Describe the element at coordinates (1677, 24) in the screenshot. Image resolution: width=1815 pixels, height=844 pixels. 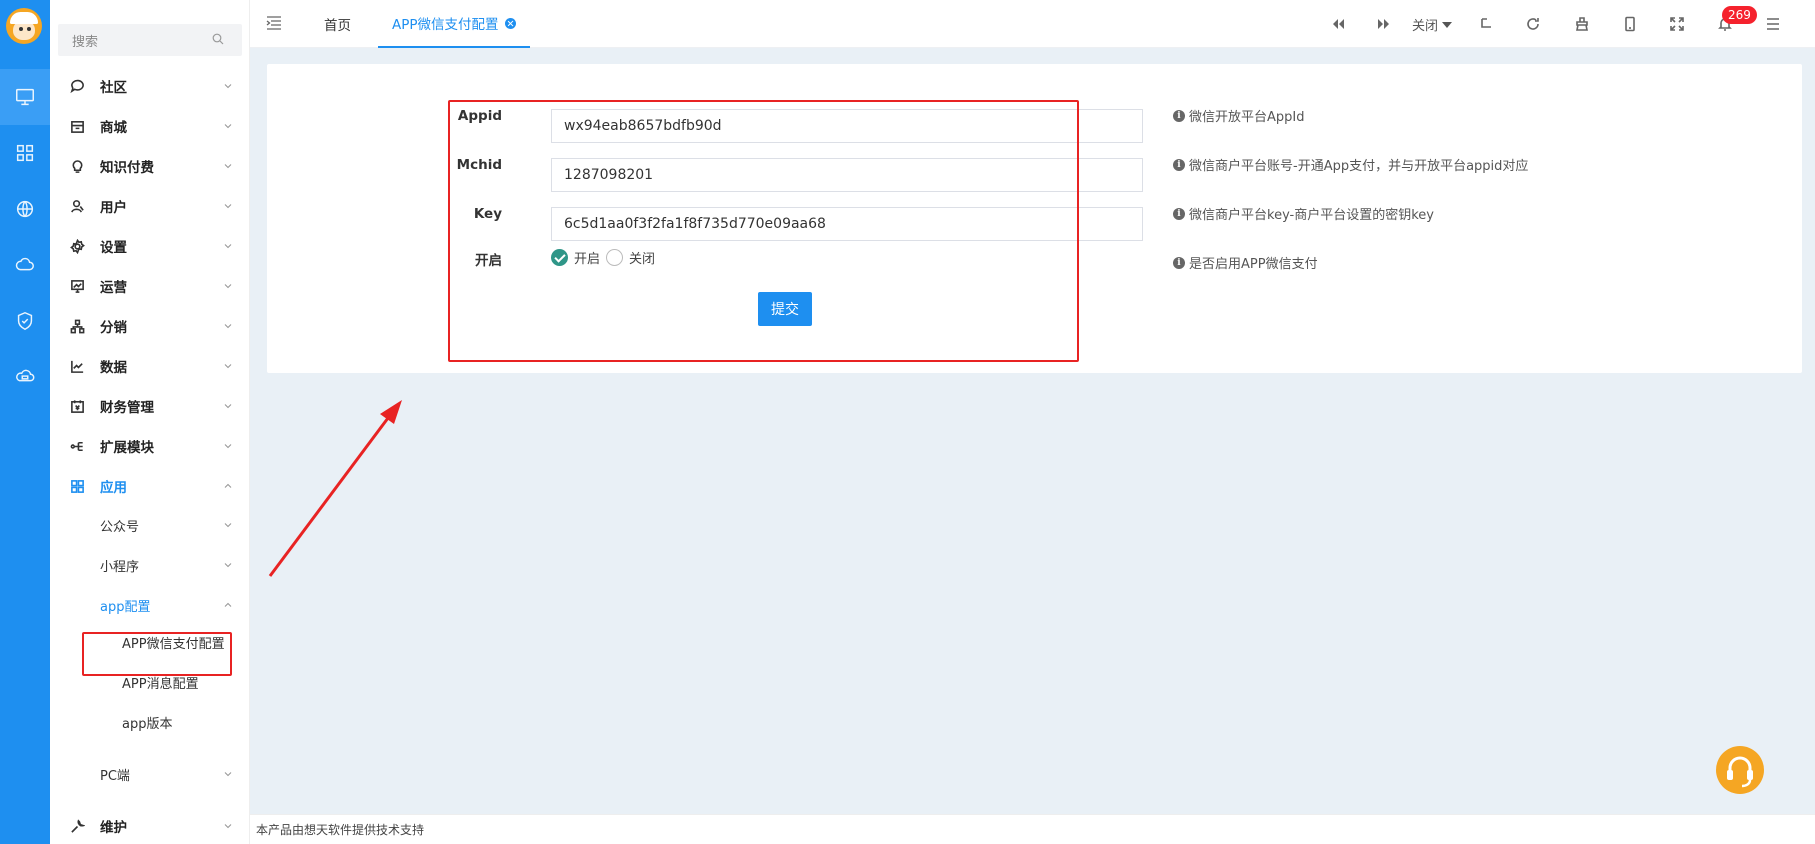
I see `fullscreen-icon` at that location.